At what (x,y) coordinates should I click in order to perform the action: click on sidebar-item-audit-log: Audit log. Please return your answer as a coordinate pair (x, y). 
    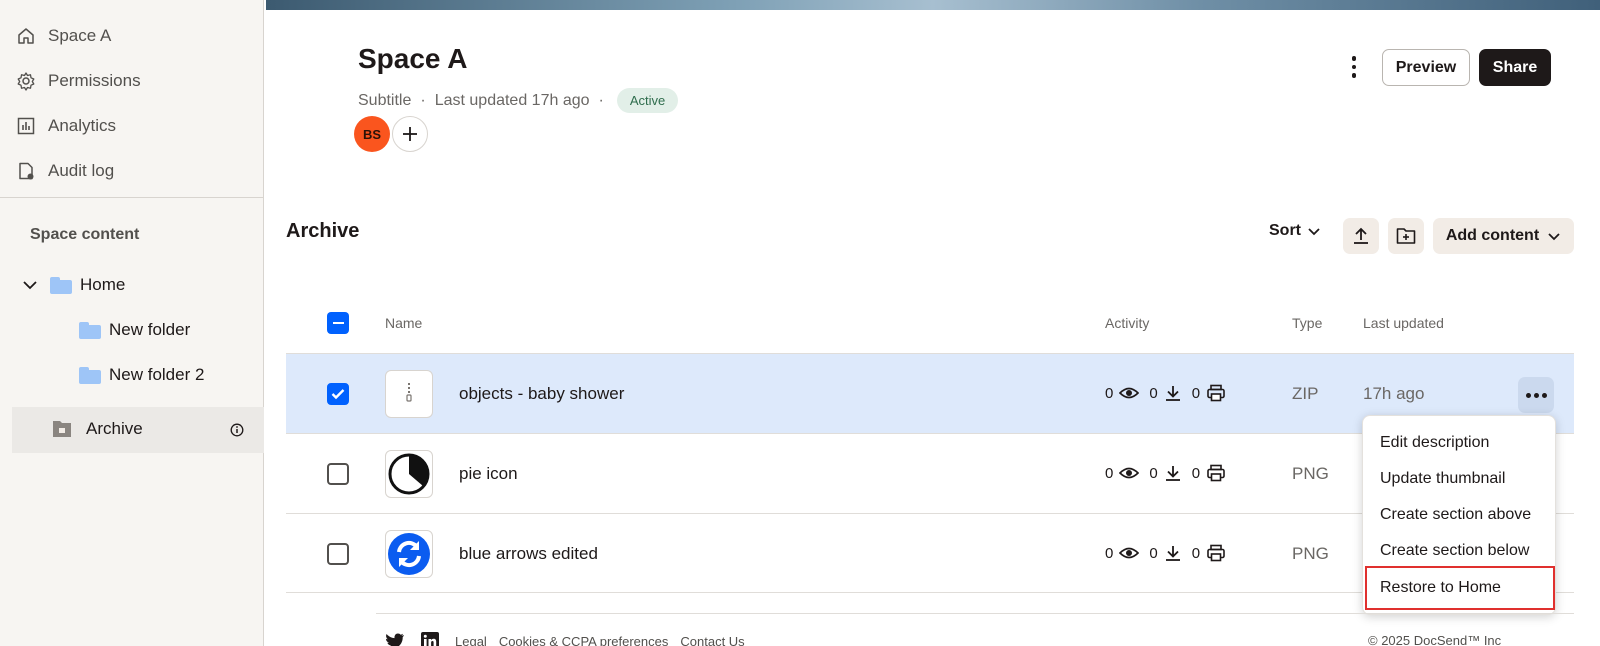
    Looking at the image, I should click on (65, 171).